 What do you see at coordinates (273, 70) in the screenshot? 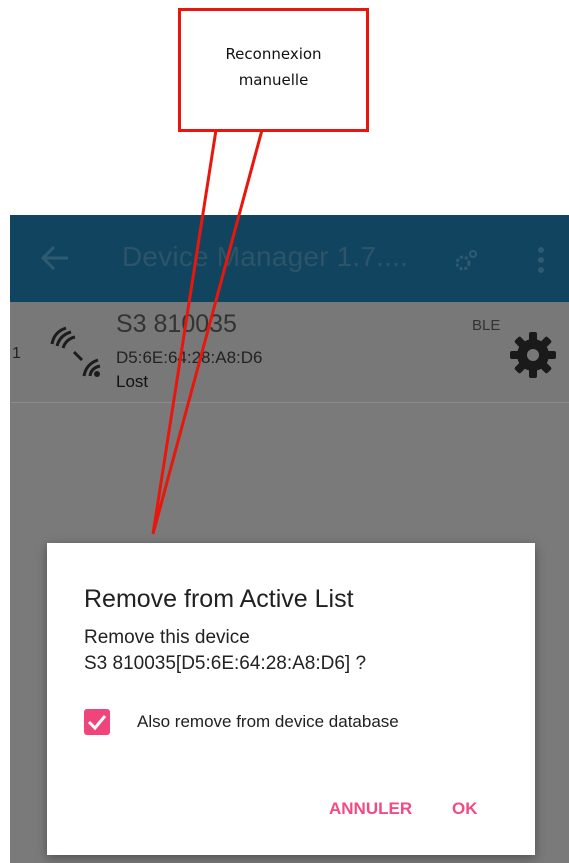
I see `annotation-callout: Reconnexion manuelle` at bounding box center [273, 70].